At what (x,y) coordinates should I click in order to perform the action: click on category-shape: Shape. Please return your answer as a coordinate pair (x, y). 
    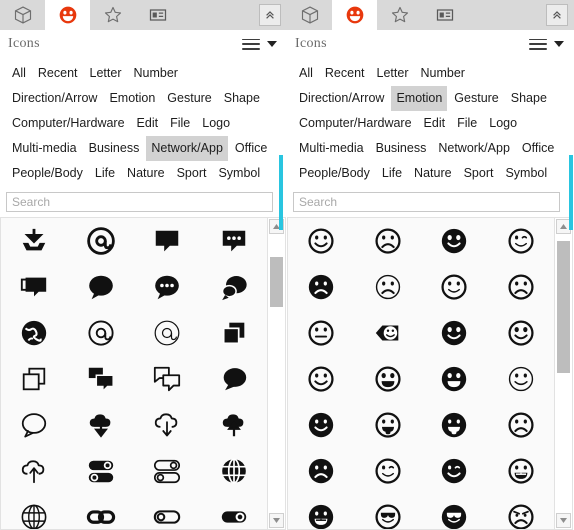
    Looking at the image, I should click on (529, 98).